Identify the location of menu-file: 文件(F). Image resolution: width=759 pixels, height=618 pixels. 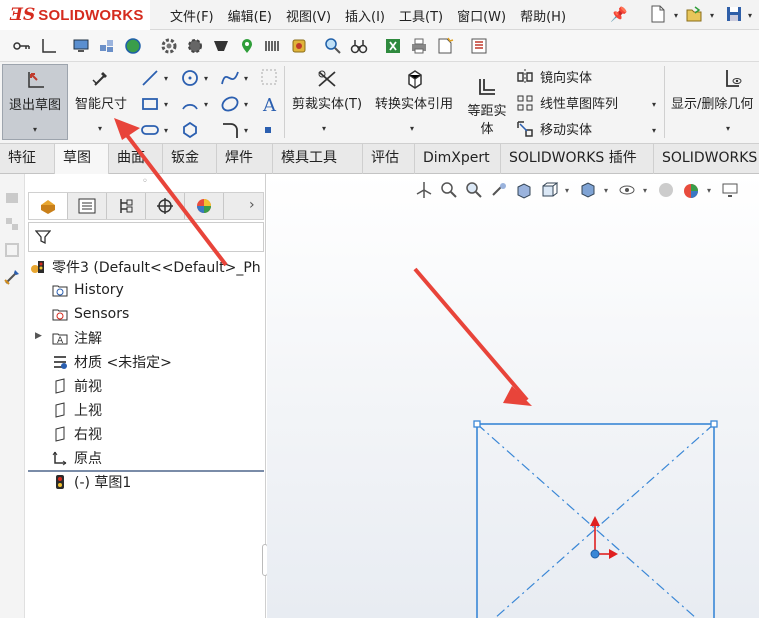
(192, 15).